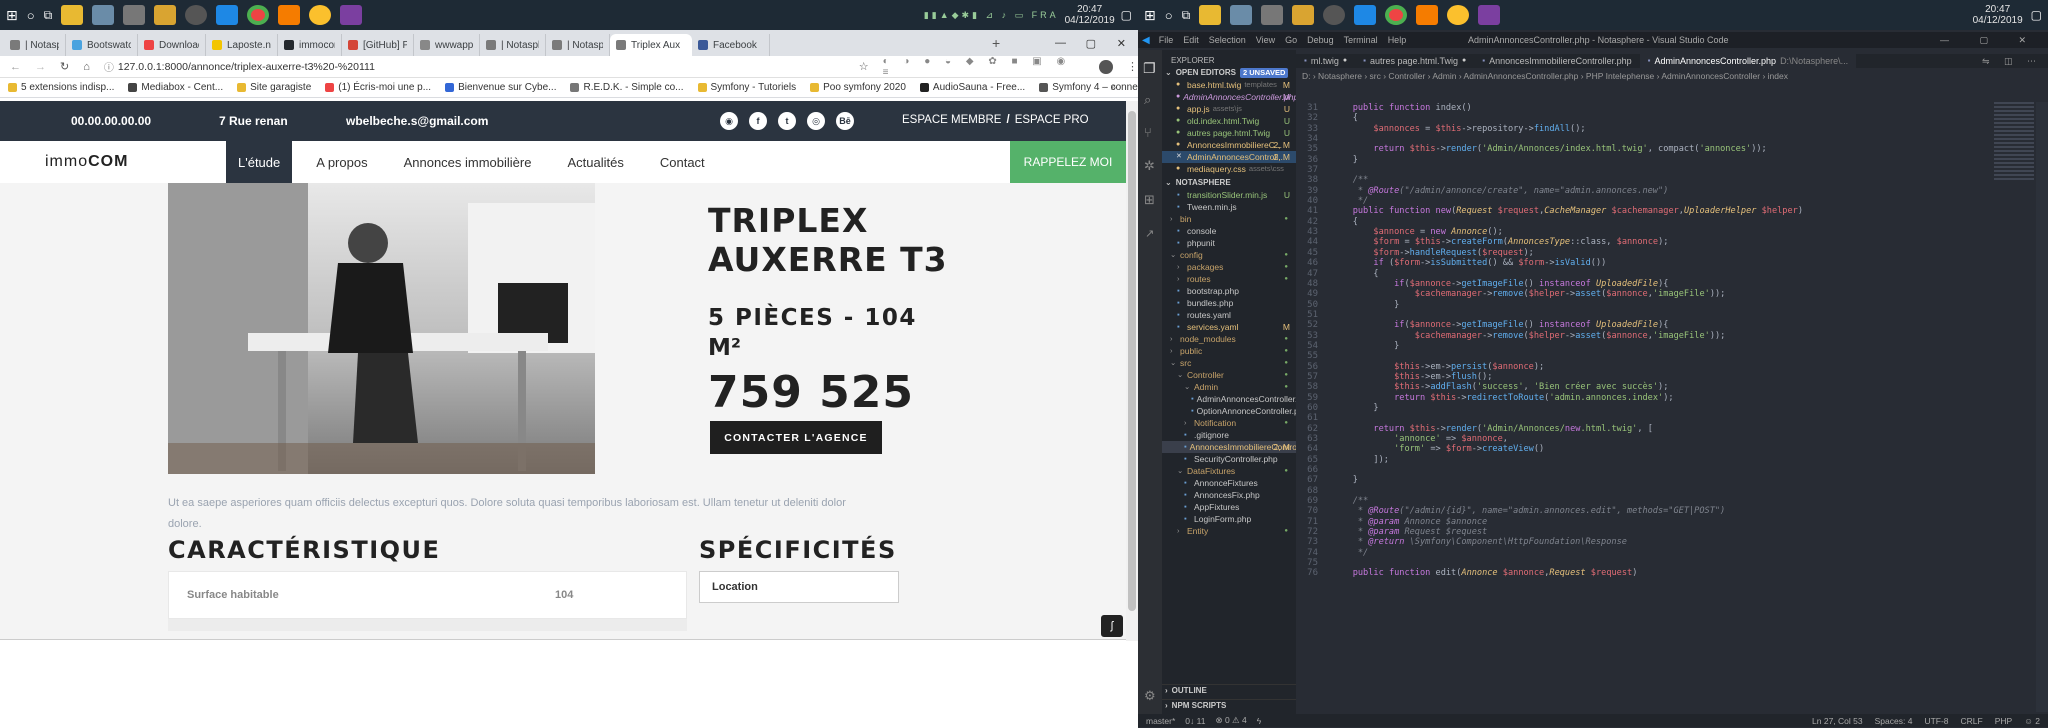  What do you see at coordinates (310, 45) in the screenshot?
I see `browser-tab: immocom/` at bounding box center [310, 45].